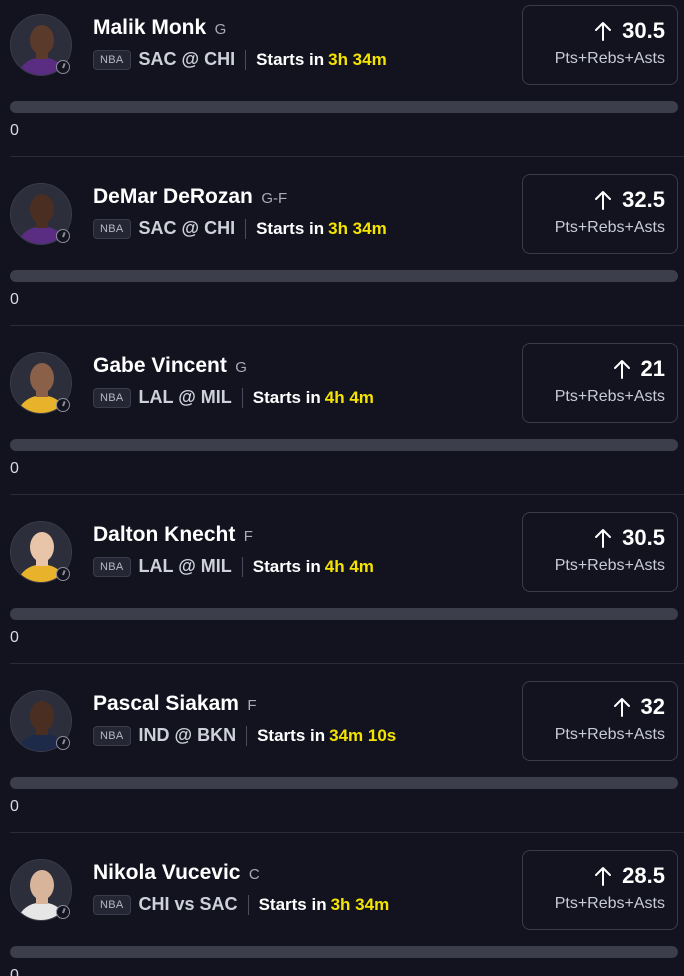 Image resolution: width=684 pixels, height=976 pixels. What do you see at coordinates (652, 368) in the screenshot?
I see `line-value: 21` at bounding box center [652, 368].